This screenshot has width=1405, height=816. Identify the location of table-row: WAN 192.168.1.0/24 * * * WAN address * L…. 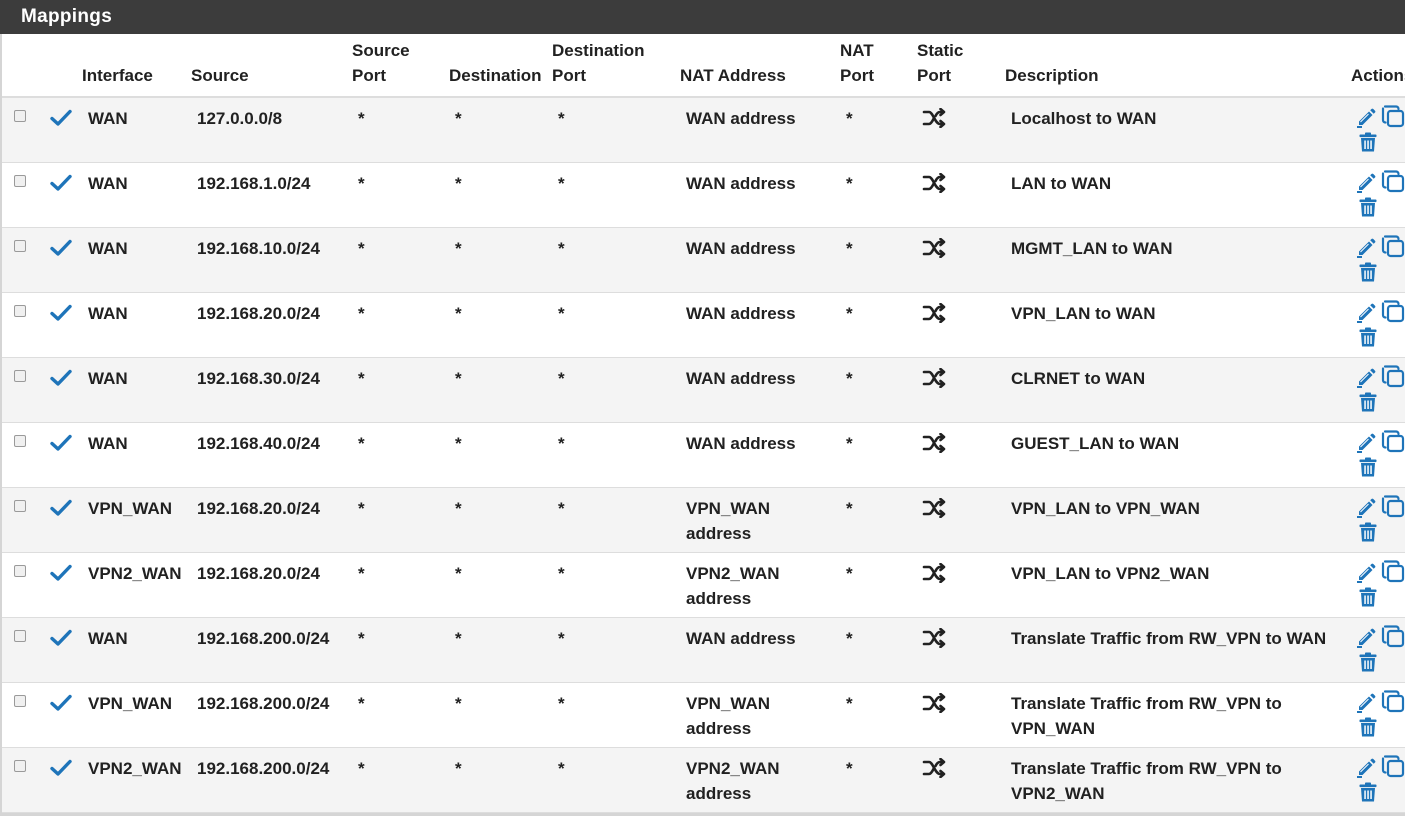
(703, 195).